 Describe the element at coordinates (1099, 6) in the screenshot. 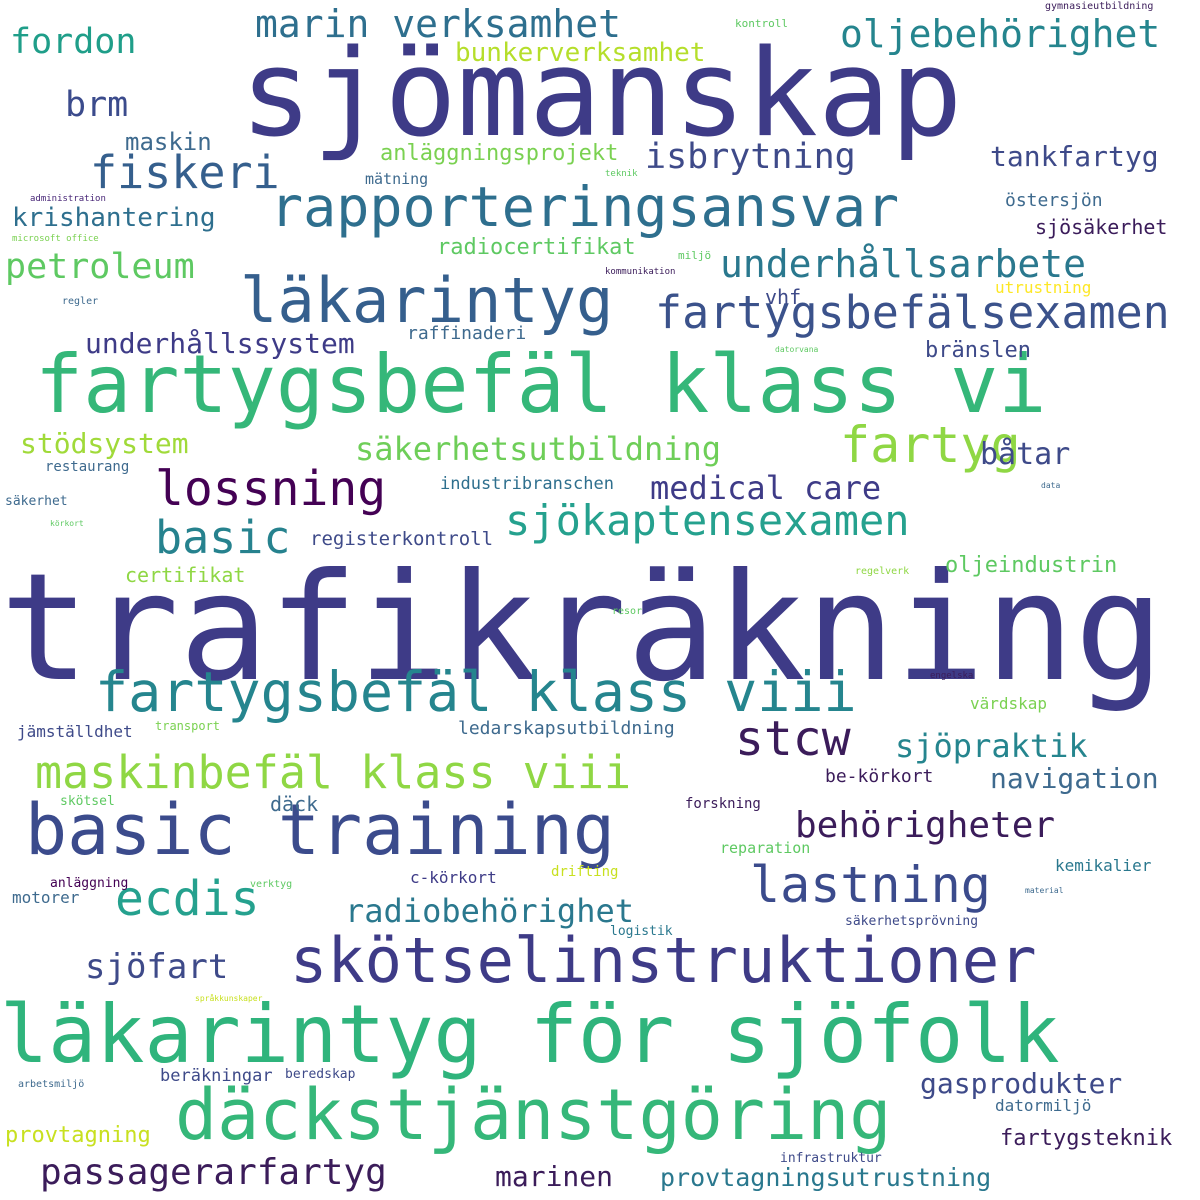

I see `cloud-word: gymnasieutbildning` at that location.